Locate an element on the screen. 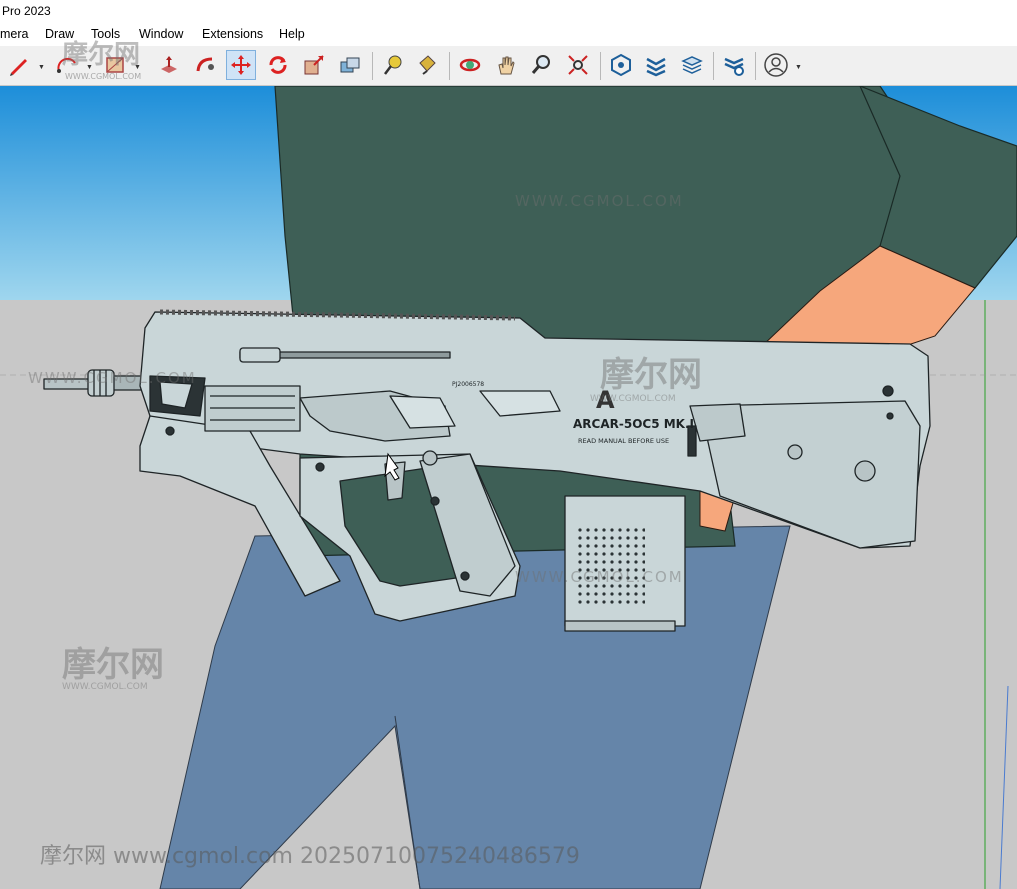 The image size is (1017, 889). rectangle-tool is located at coordinates (115, 65).